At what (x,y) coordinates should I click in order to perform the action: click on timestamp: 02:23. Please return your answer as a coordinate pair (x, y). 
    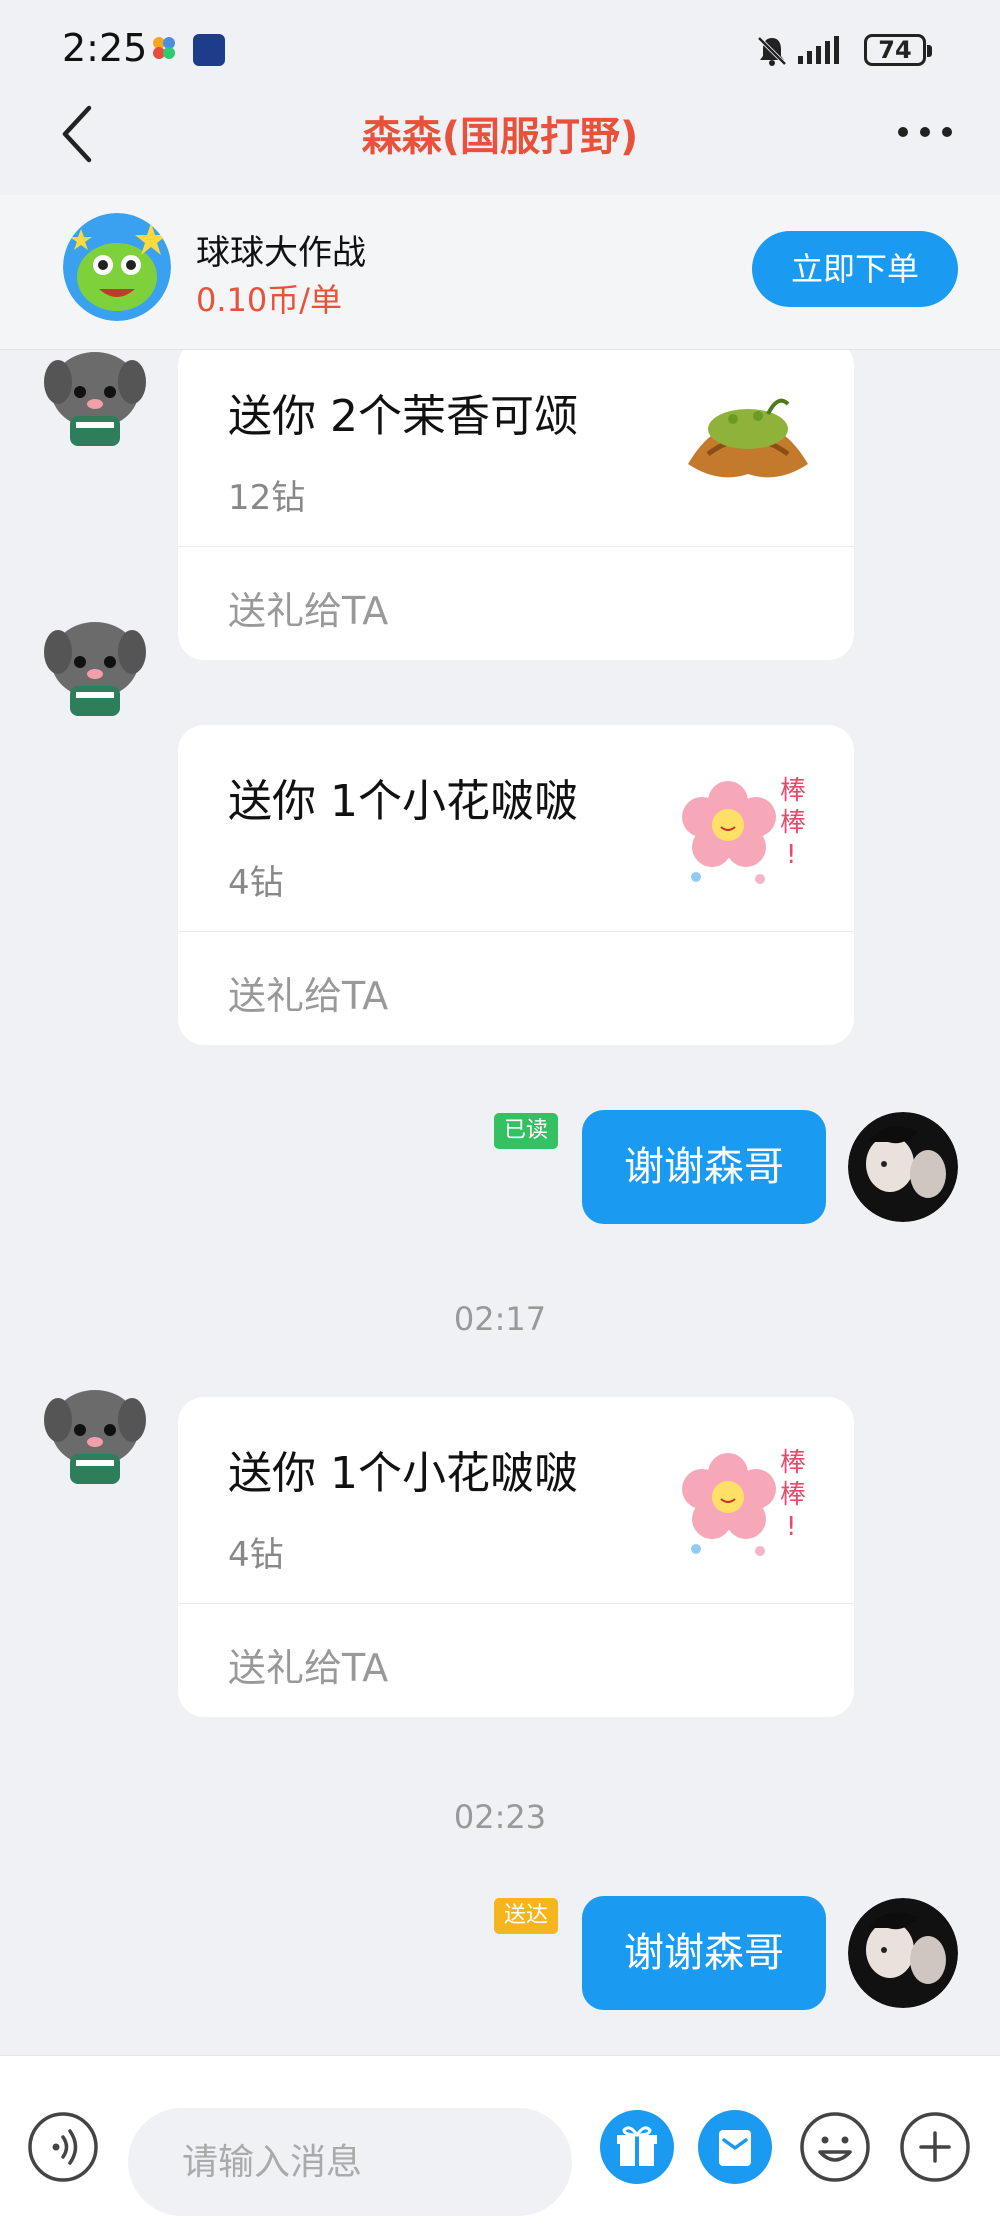
    Looking at the image, I should click on (500, 1817).